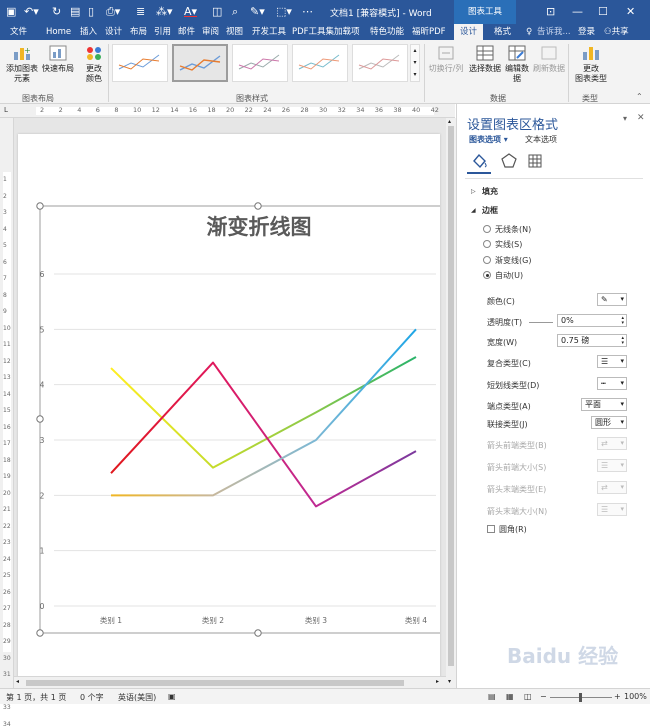 This screenshot has width=650, height=728. I want to click on select-data-button: 选择数据, so click(485, 59).